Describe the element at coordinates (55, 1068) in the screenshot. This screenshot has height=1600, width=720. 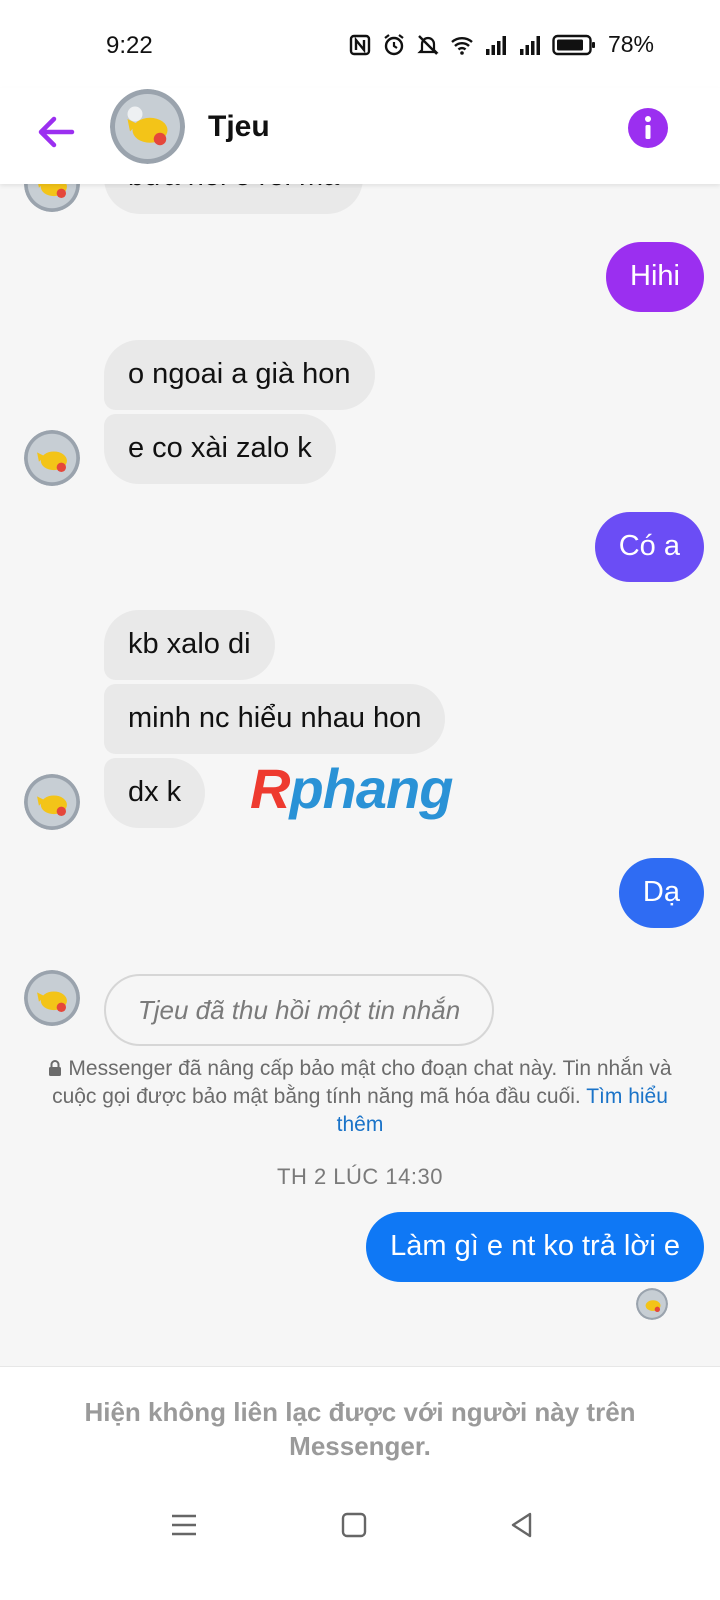
I see `lock-icon` at that location.